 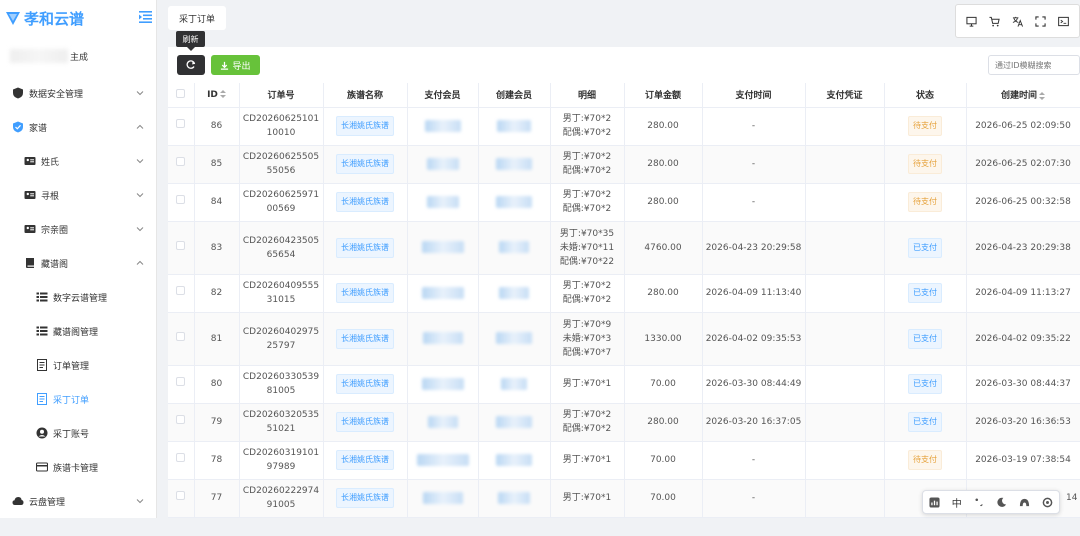 I want to click on sidebar-item-3: 寻根, so click(x=78, y=195).